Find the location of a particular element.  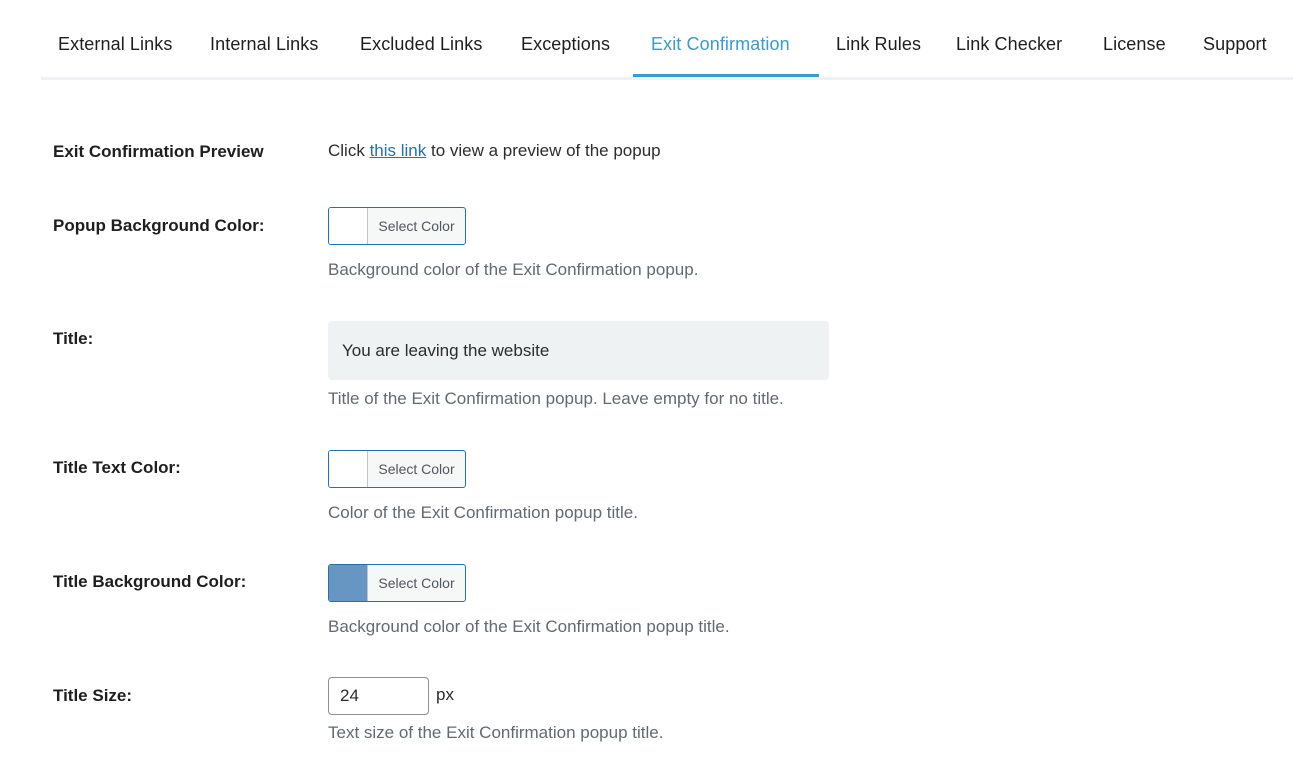

title-text-color-button: Select Color is located at coordinates (397, 469).